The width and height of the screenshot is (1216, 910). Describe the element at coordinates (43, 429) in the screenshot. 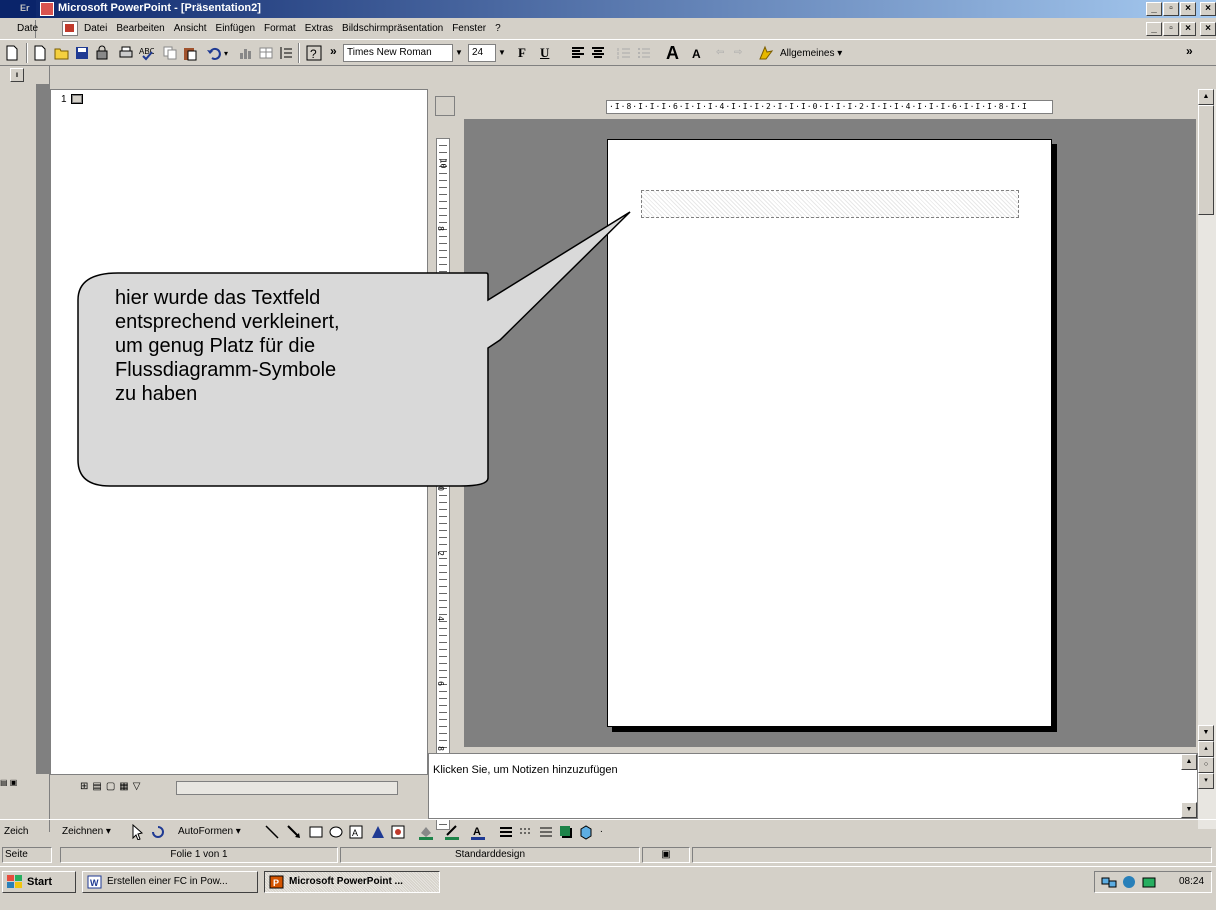

I see `outer-scrollbar` at that location.